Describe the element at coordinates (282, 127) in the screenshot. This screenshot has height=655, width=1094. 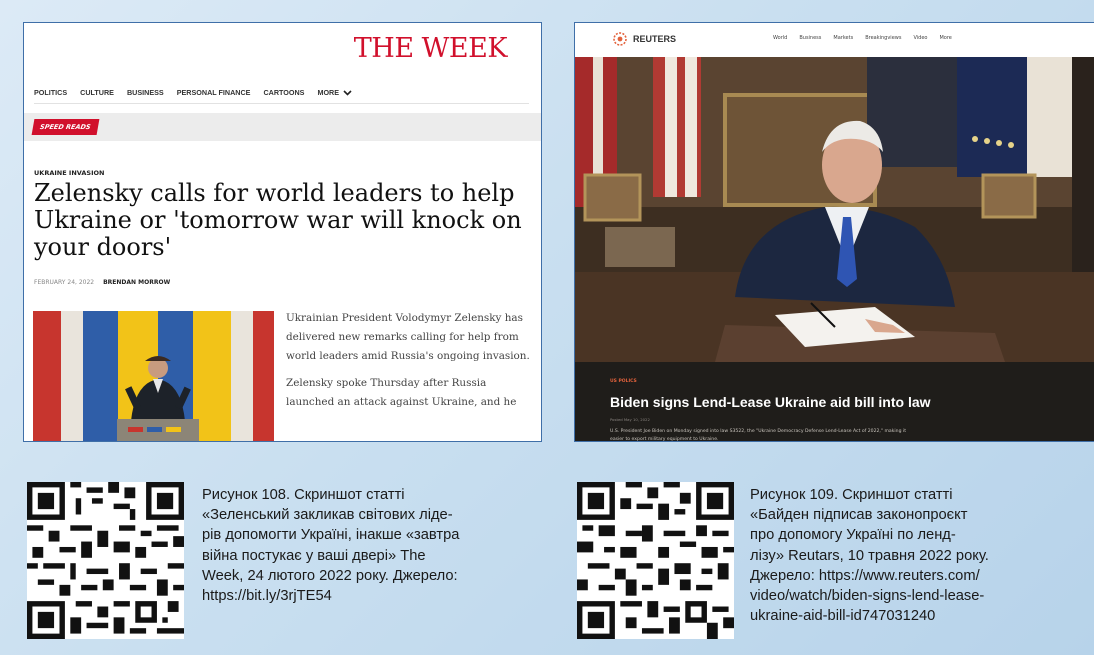
I see `speed-reads-strip` at that location.